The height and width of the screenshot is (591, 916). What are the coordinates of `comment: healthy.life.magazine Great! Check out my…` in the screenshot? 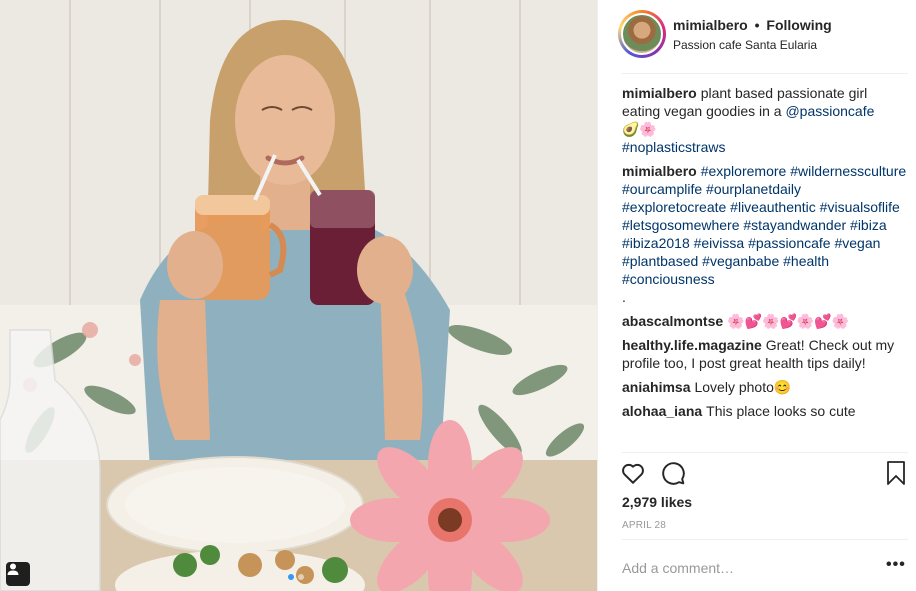 It's located at (765, 354).